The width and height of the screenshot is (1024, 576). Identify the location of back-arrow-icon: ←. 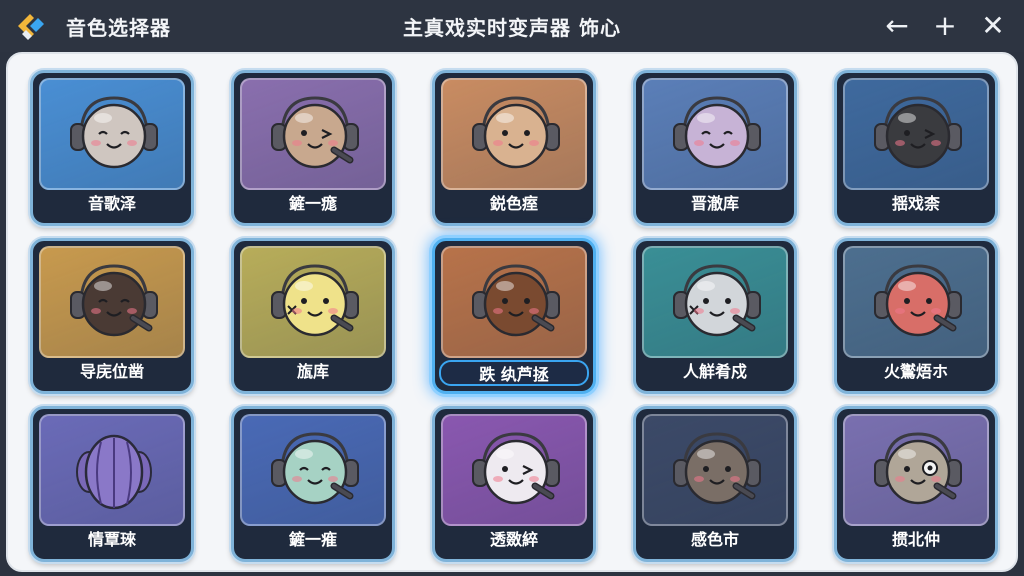
(897, 26).